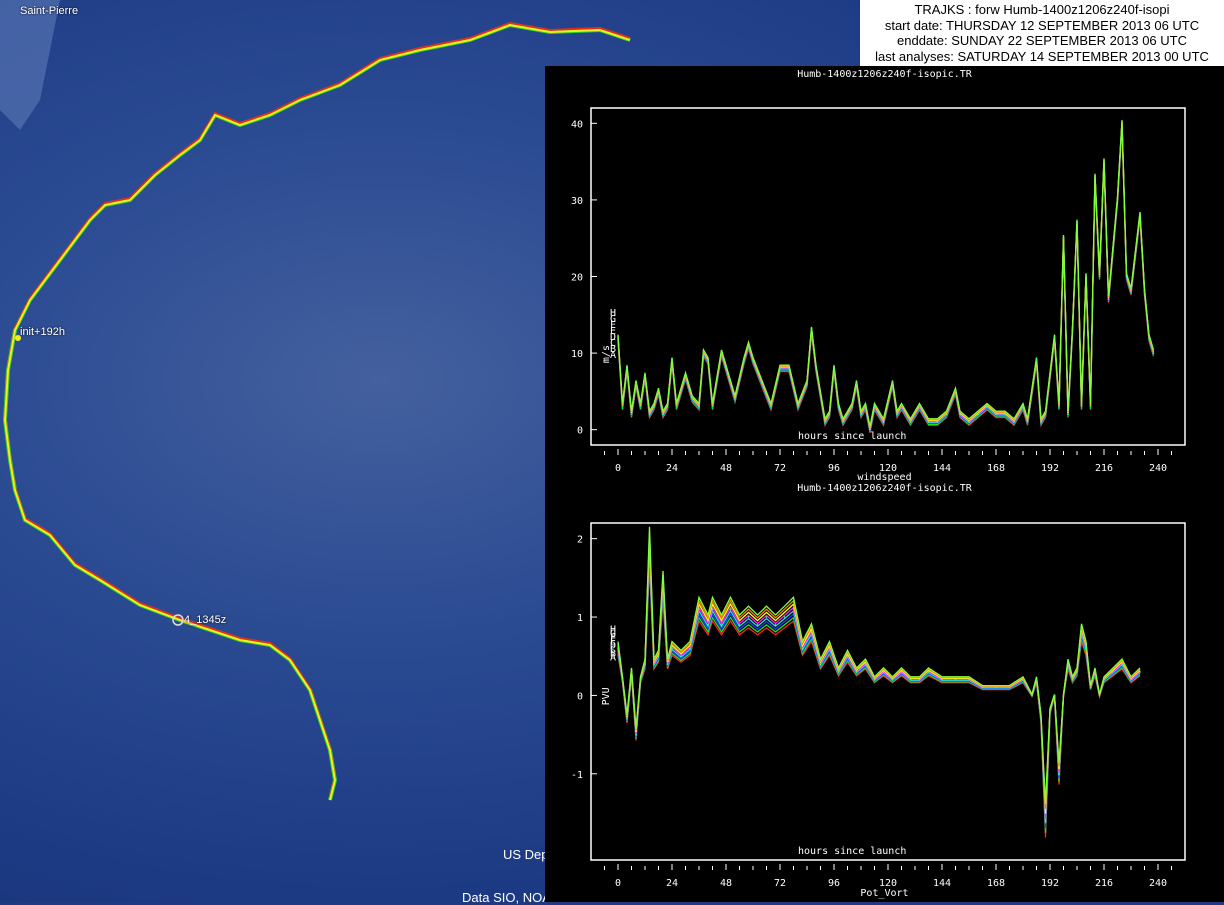 The width and height of the screenshot is (1224, 905). Describe the element at coordinates (996, 883) in the screenshot. I see `x-tick-label: 168` at that location.